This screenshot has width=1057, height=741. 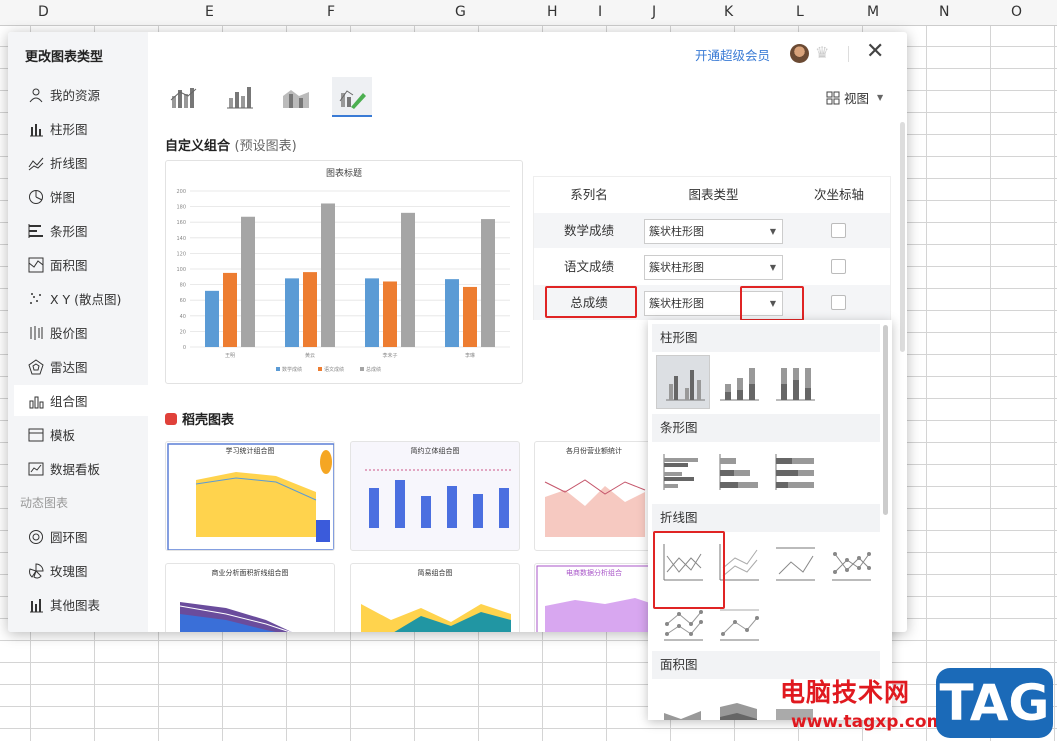 What do you see at coordinates (208, 420) in the screenshot?
I see `daoke-title: 稻壳图表` at bounding box center [208, 420].